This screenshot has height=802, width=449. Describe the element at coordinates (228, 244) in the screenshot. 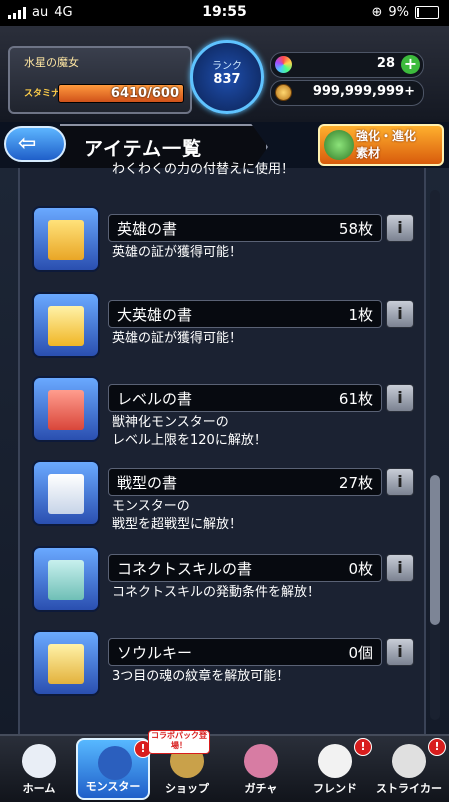

I see `list-item: 英雄の書 58枚 英雄の証が獲得可能！ i` at that location.